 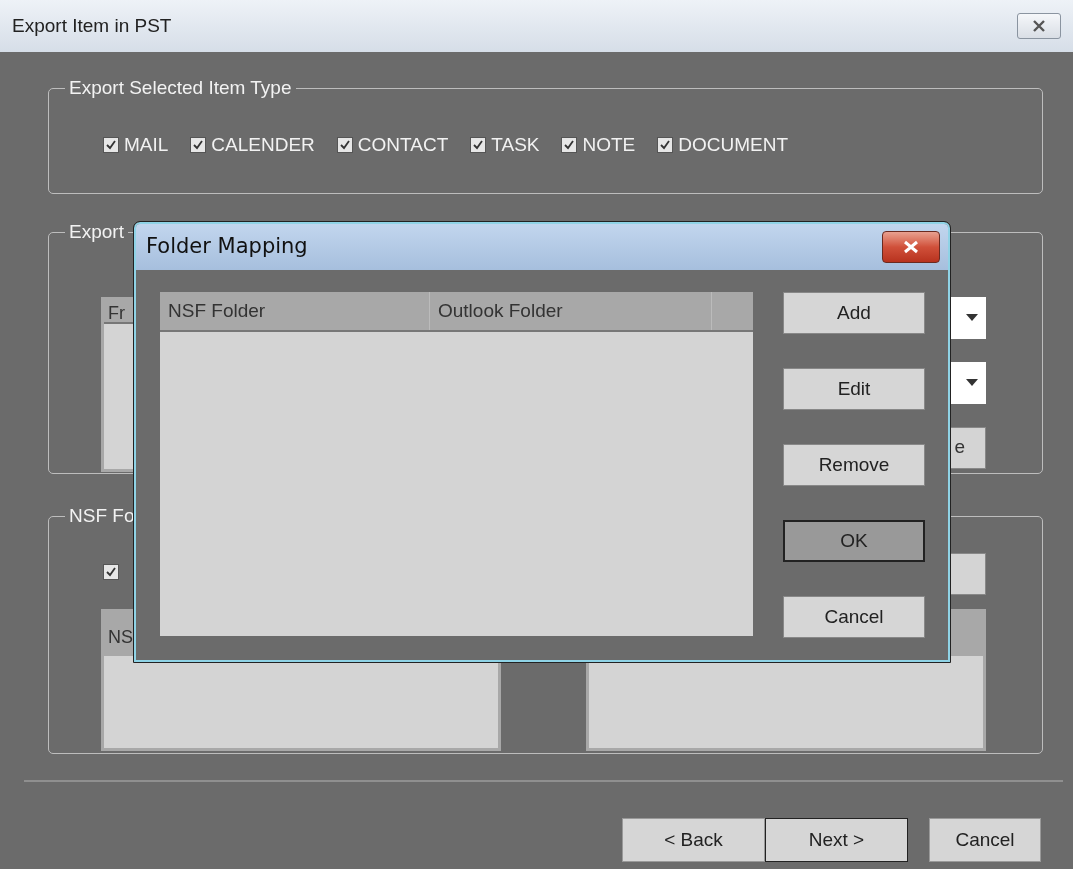 What do you see at coordinates (227, 247) in the screenshot?
I see `dialog-title: Folder Mapping` at bounding box center [227, 247].